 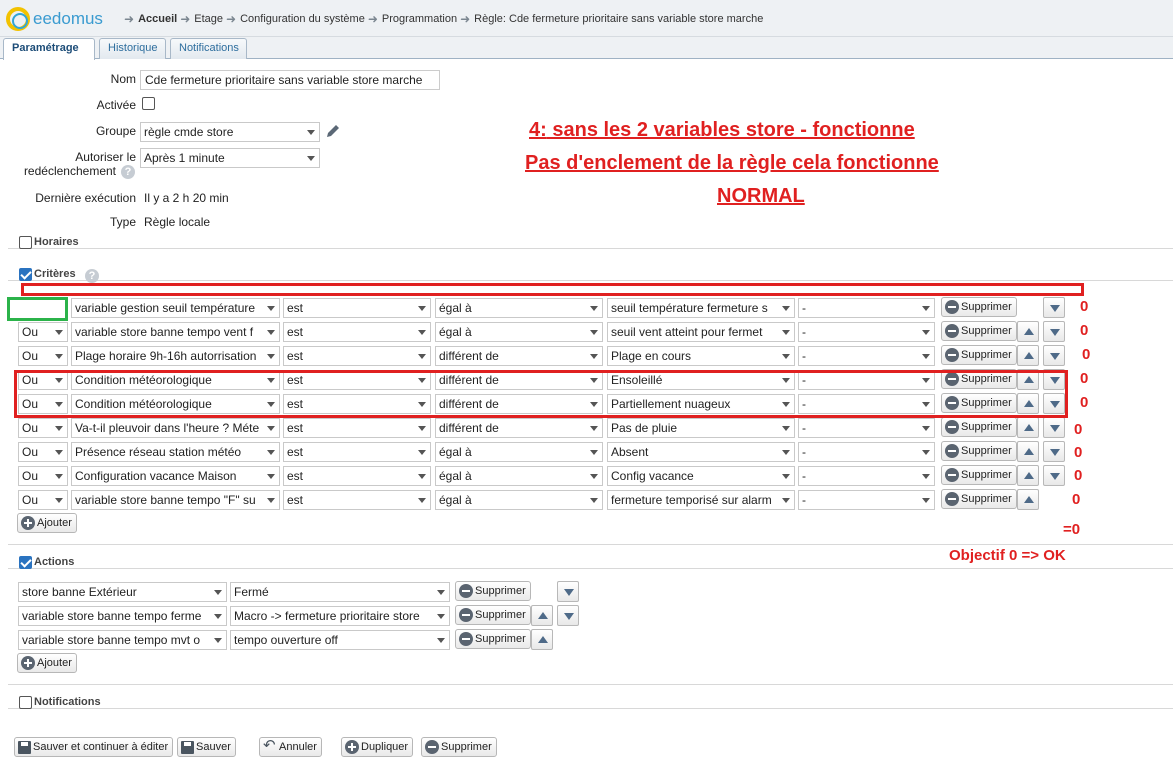 What do you see at coordinates (25, 274) in the screenshot?
I see `criteres-checkbox` at bounding box center [25, 274].